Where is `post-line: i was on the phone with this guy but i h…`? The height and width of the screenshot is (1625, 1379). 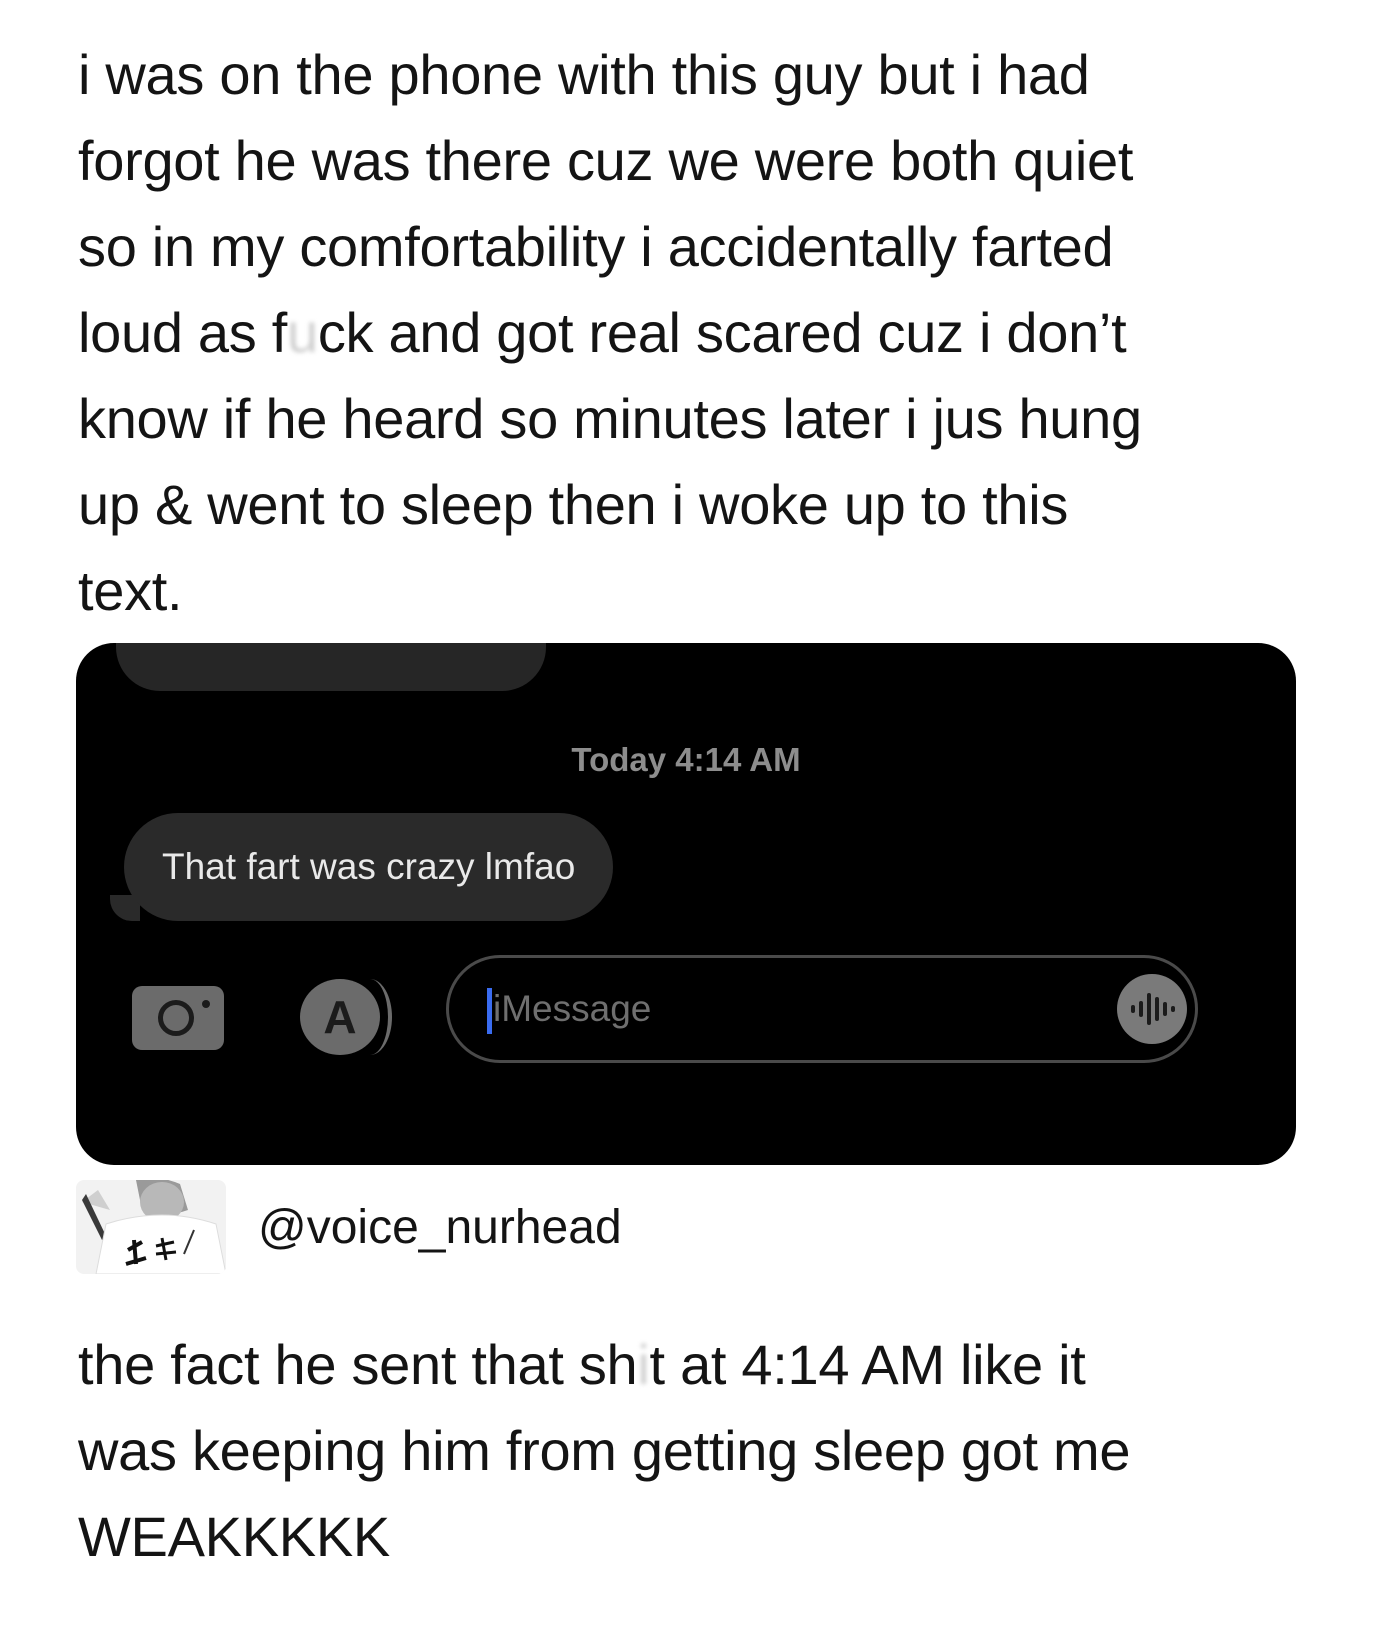
post-line: i was on the phone with this guy but i h… is located at coordinates (584, 74).